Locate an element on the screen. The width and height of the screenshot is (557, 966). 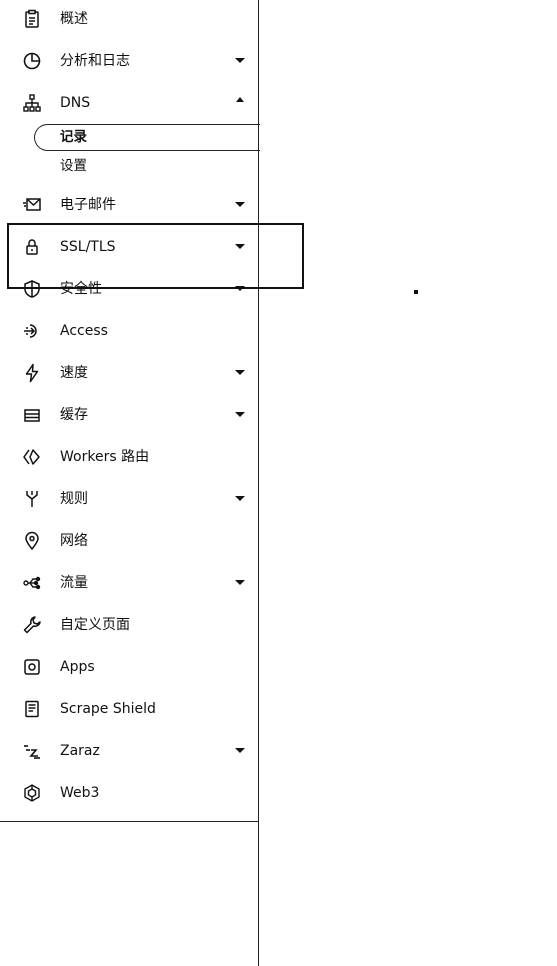
sidebar-item-workers-routes: Workers 路由 is located at coordinates (129, 457).